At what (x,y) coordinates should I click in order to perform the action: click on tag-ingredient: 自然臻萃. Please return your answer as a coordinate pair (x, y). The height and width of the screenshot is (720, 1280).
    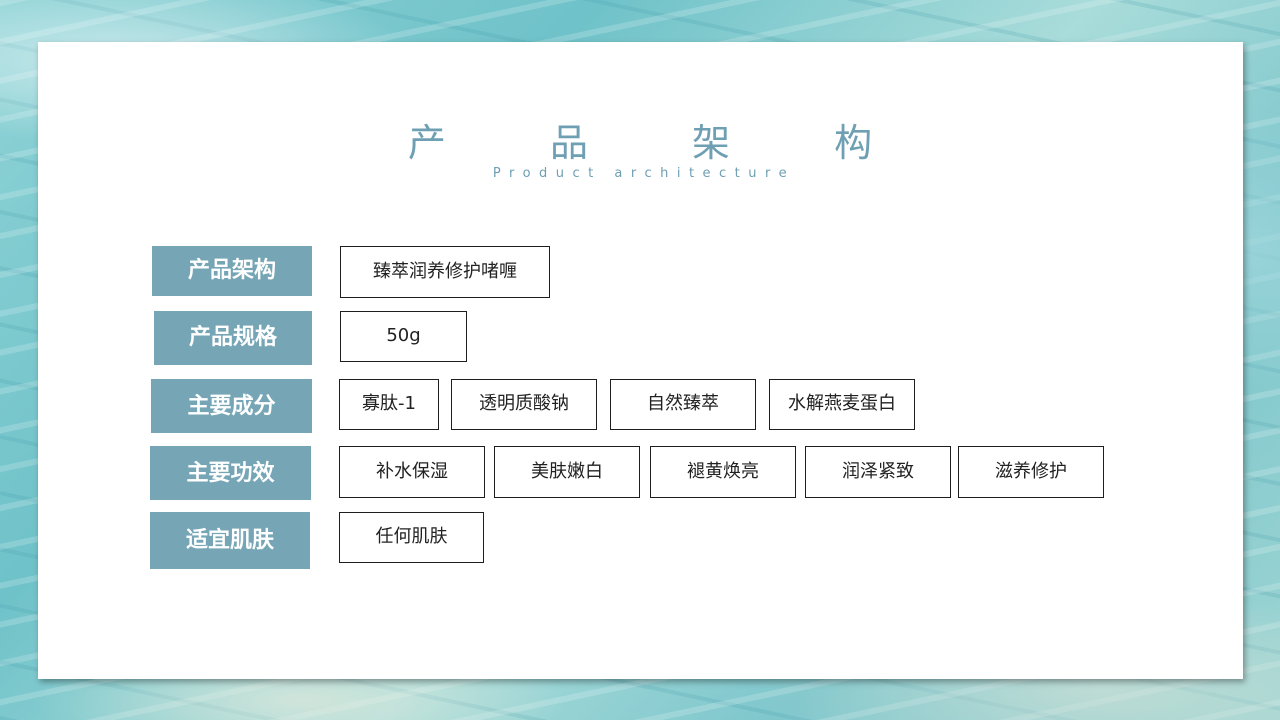
    Looking at the image, I should click on (683, 404).